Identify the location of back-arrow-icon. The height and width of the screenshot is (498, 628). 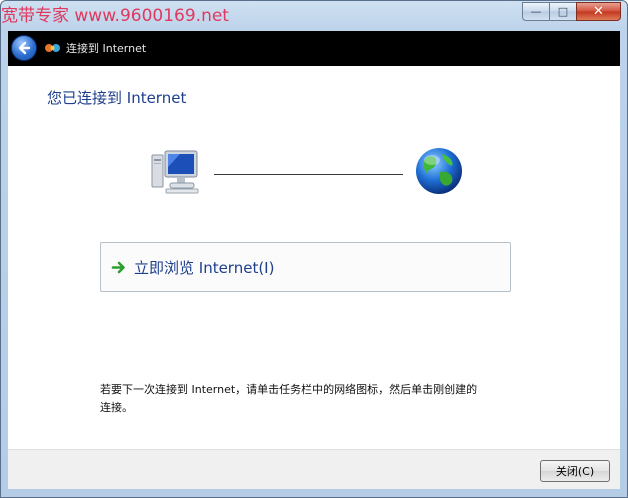
(24, 48).